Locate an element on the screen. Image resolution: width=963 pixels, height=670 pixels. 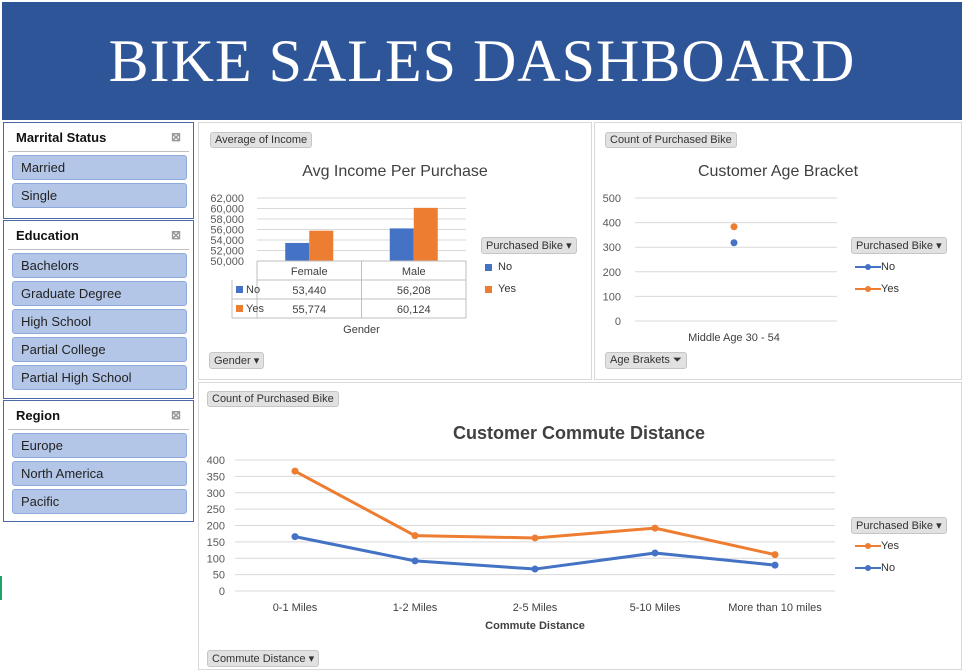
x-tick-label: More than 10 miles is located at coordinates (775, 608).